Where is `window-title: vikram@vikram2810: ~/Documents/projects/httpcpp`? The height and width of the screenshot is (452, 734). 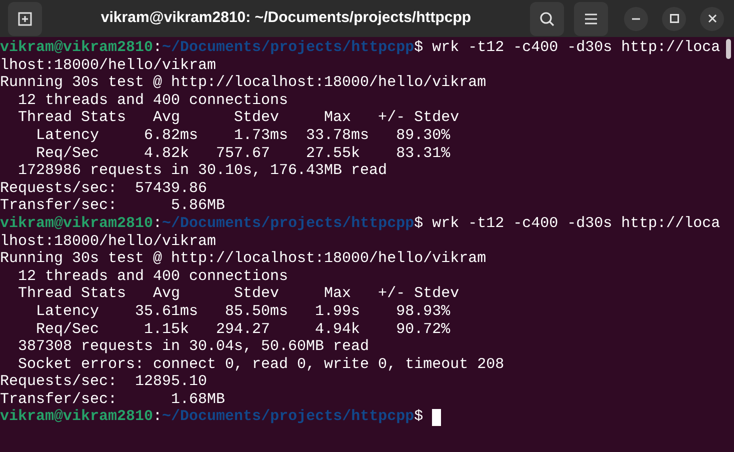 window-title: vikram@vikram2810: ~/Documents/projects/httpcpp is located at coordinates (286, 18).